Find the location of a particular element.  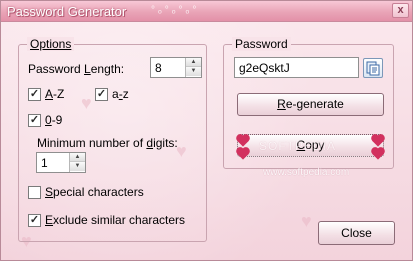

exclude-similar-checkbox: ✓ is located at coordinates (34, 220).